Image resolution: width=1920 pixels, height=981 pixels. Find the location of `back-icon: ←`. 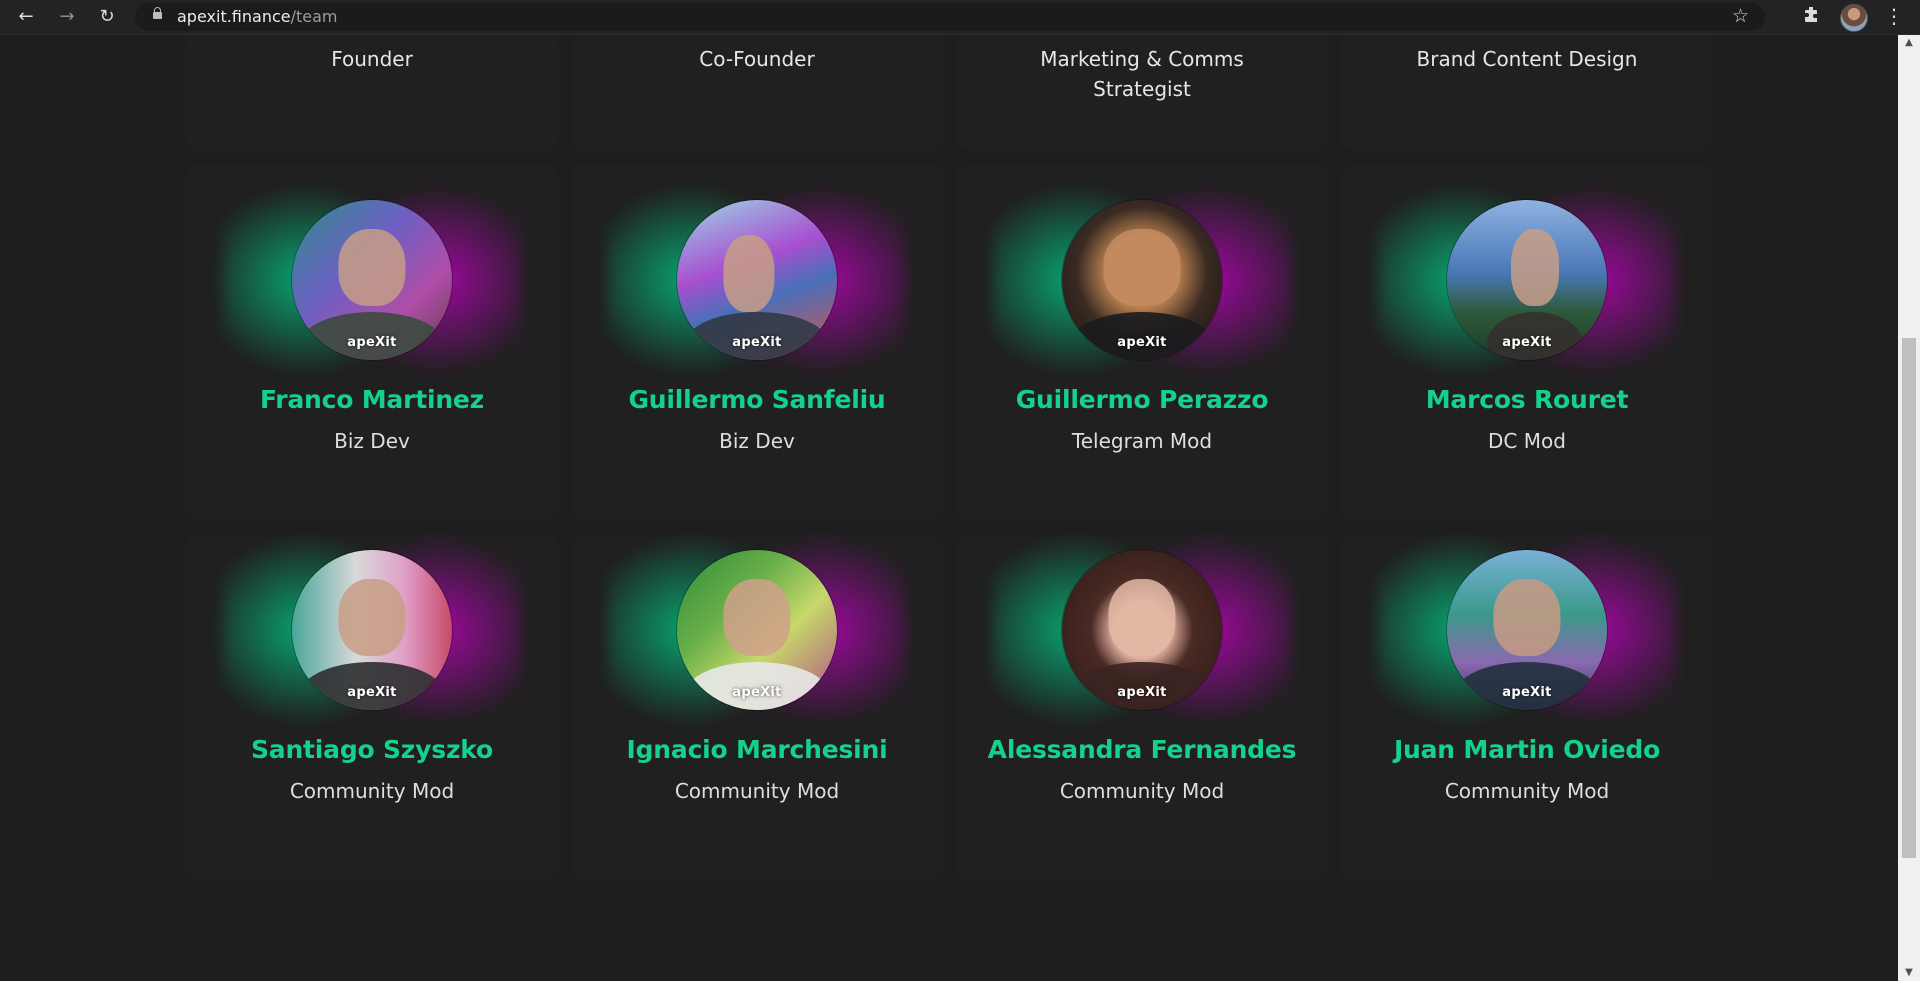

back-icon: ← is located at coordinates (26, 17).